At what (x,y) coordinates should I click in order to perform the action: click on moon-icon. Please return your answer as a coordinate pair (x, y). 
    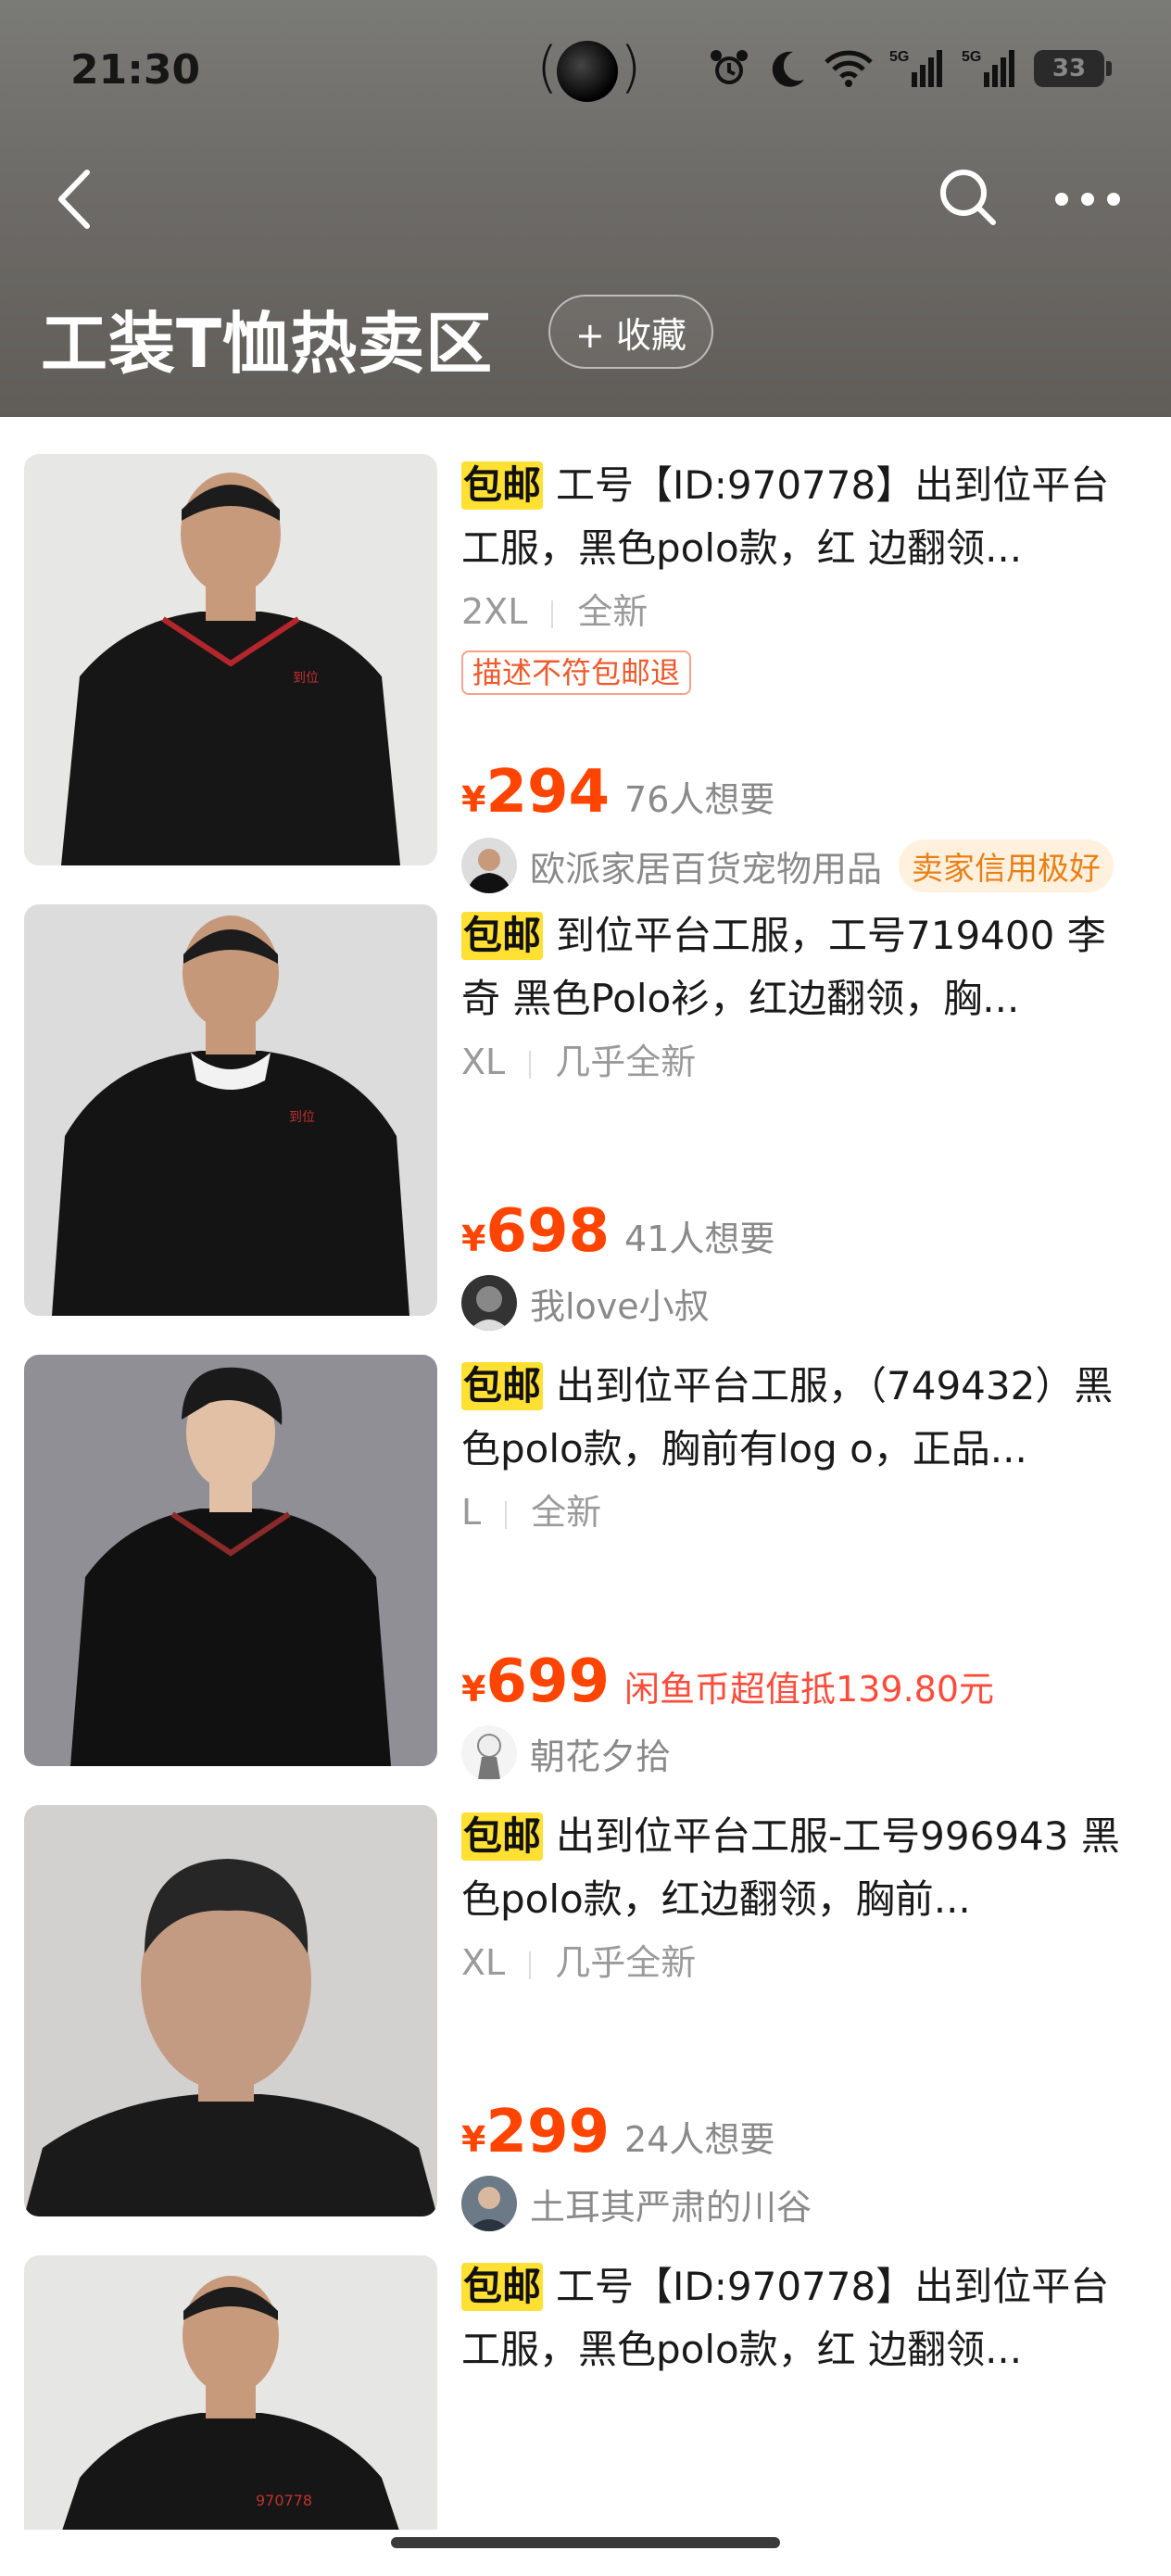
    Looking at the image, I should click on (788, 68).